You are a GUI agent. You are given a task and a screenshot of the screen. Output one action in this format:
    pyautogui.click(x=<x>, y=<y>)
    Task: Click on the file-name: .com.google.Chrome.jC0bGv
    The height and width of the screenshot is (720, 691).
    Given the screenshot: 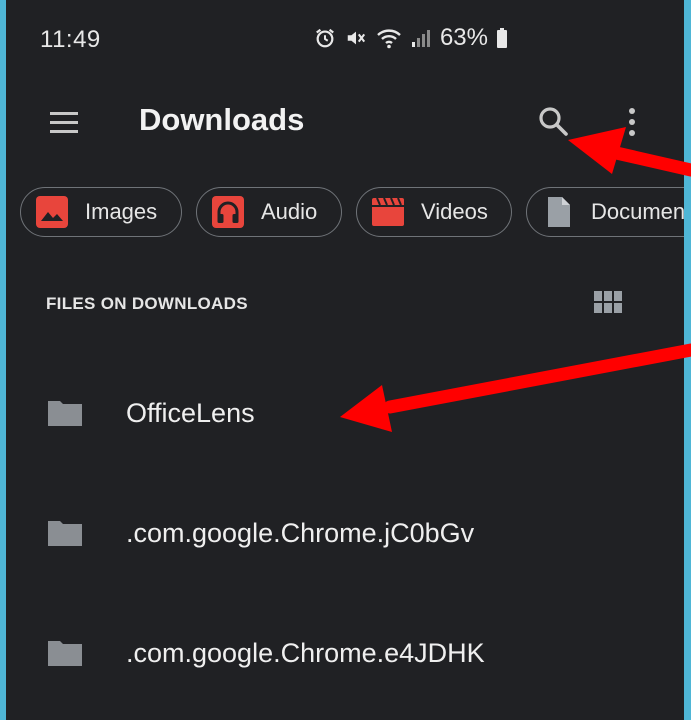 What is the action you would take?
    pyautogui.click(x=300, y=533)
    